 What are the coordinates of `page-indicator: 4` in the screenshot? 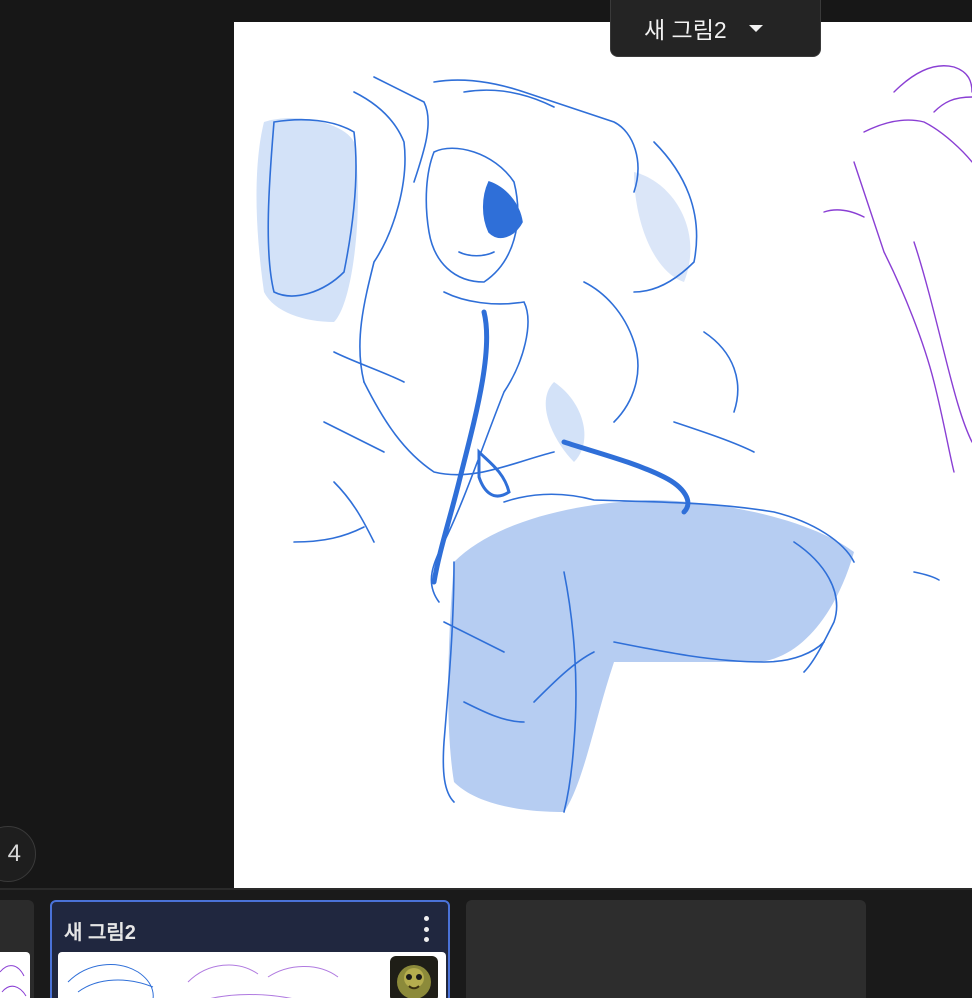 It's located at (18, 854).